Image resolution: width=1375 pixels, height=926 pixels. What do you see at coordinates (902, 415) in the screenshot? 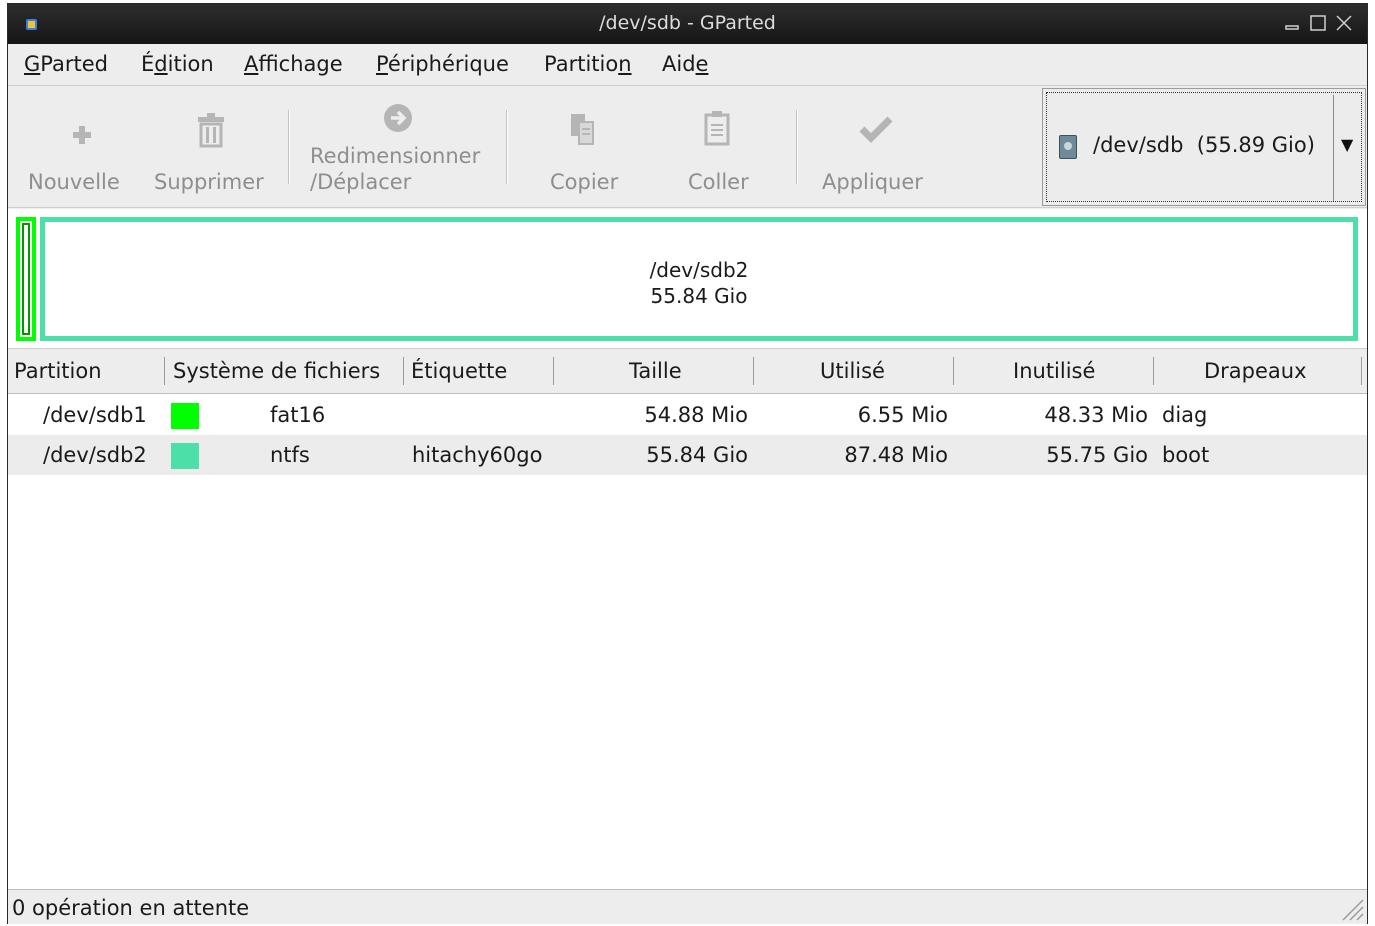
I see `cell-used: 6.55 Mio` at bounding box center [902, 415].